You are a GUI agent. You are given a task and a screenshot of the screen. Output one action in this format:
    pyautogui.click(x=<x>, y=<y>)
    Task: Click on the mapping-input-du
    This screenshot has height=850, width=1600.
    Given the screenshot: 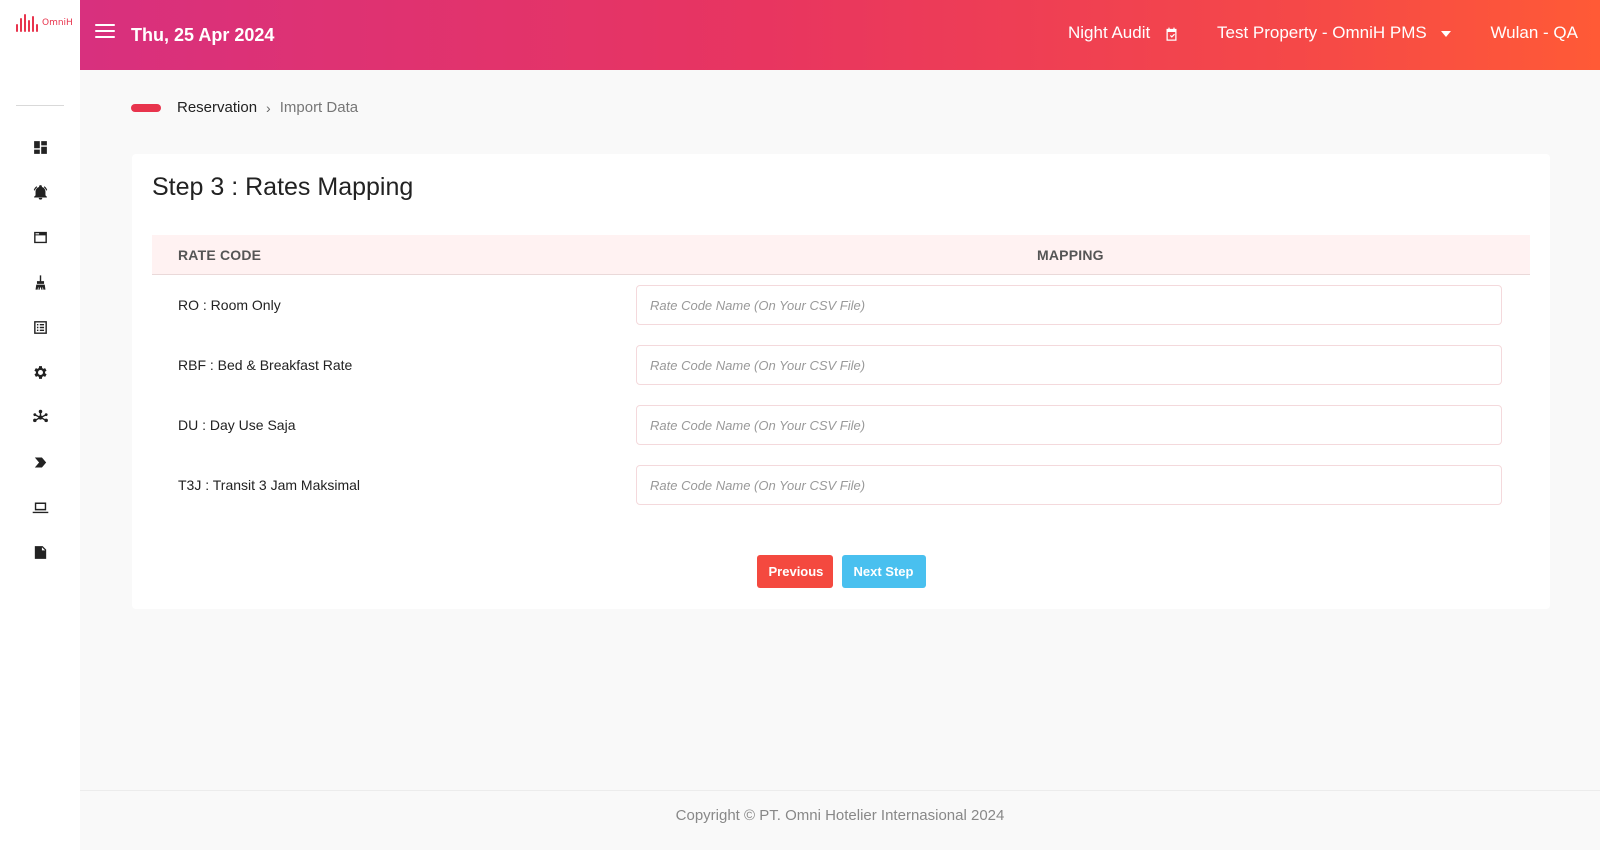 What is the action you would take?
    pyautogui.click(x=1069, y=425)
    